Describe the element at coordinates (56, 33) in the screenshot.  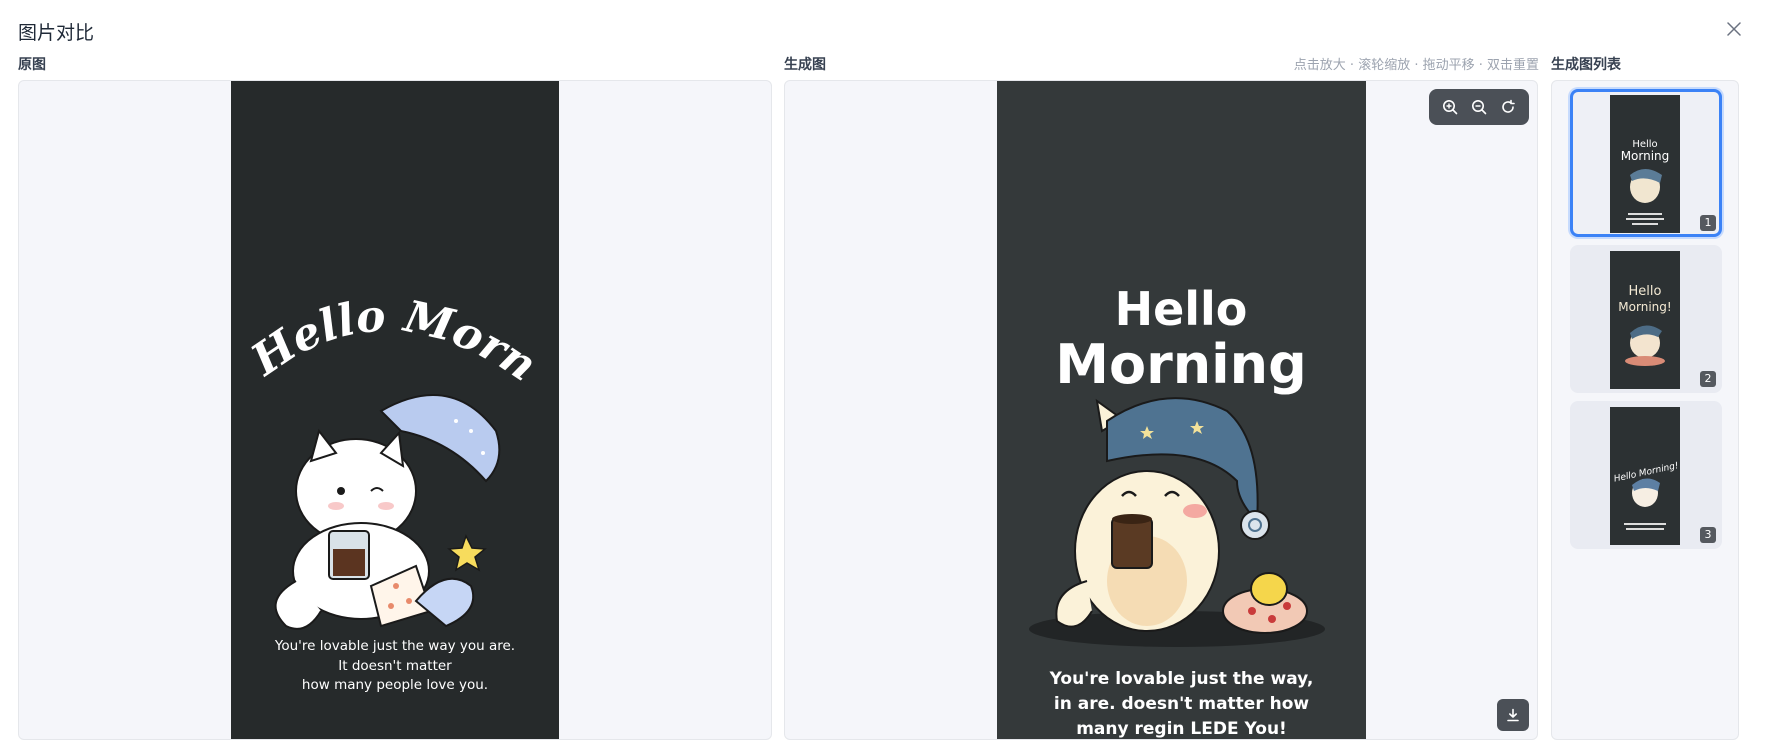
I see `dialog-title: 图片对比` at that location.